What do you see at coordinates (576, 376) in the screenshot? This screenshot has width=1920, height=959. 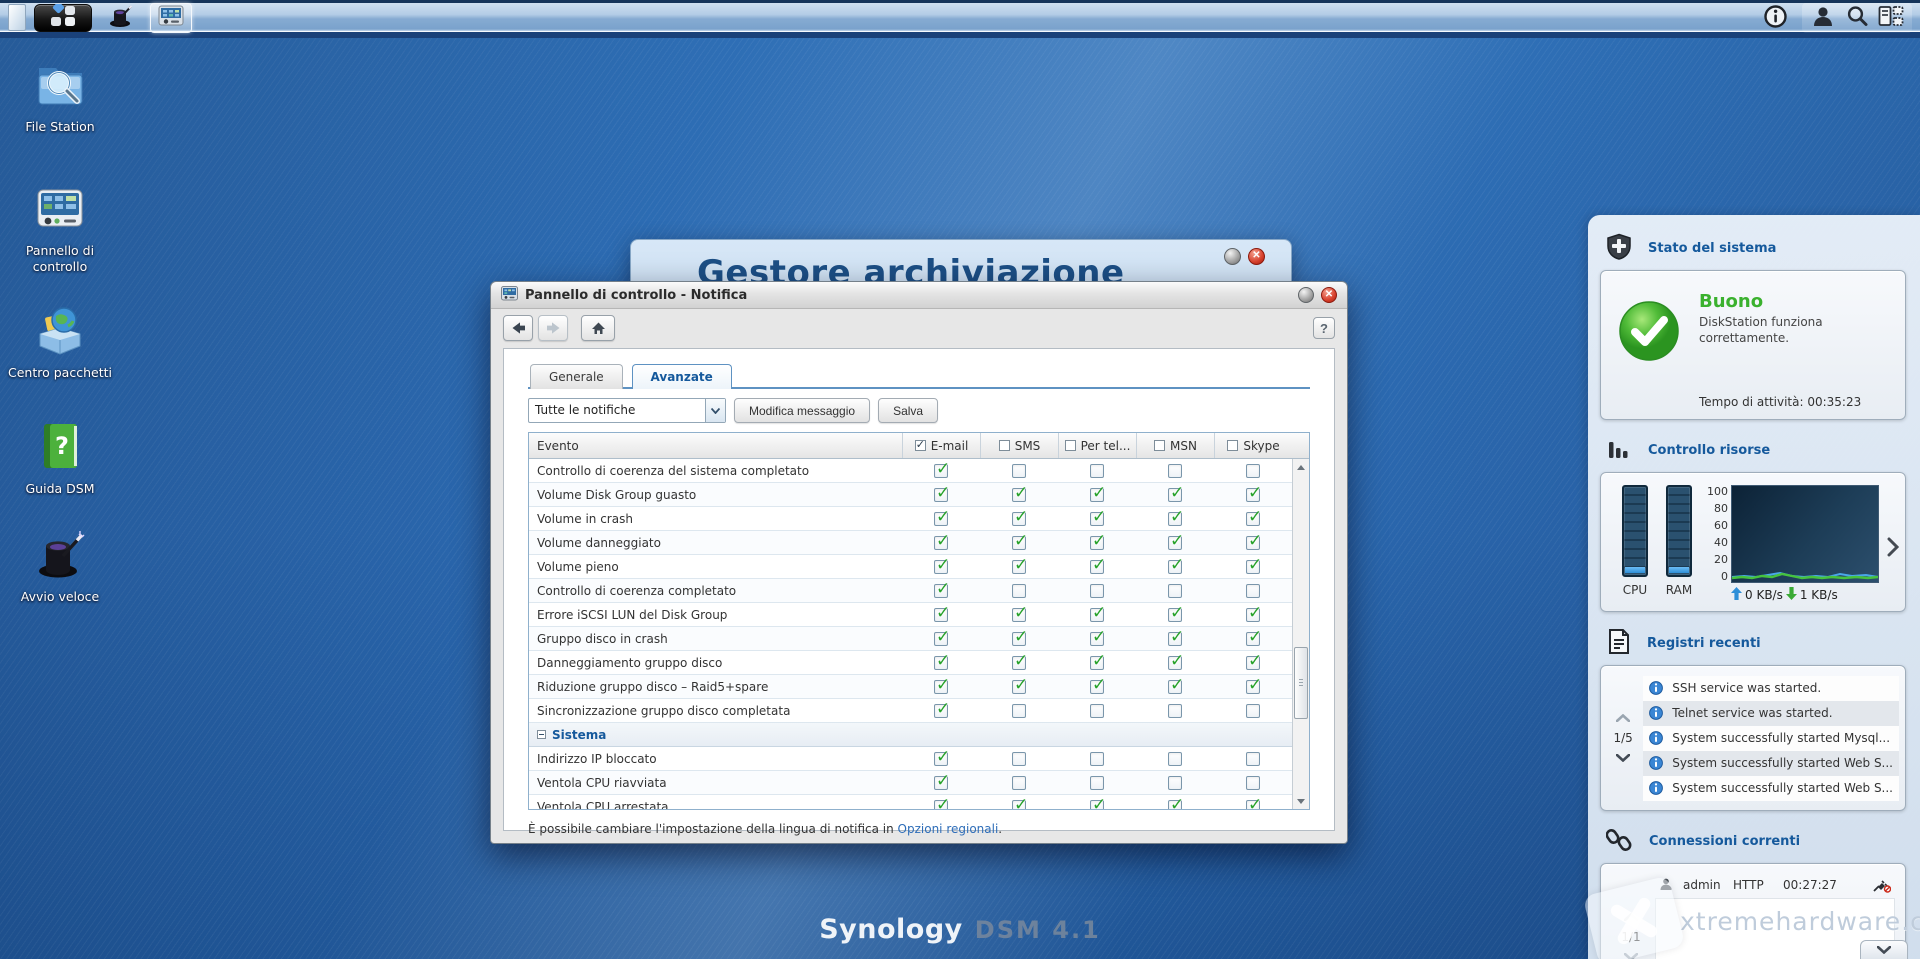 I see `tab-generale: Generale` at bounding box center [576, 376].